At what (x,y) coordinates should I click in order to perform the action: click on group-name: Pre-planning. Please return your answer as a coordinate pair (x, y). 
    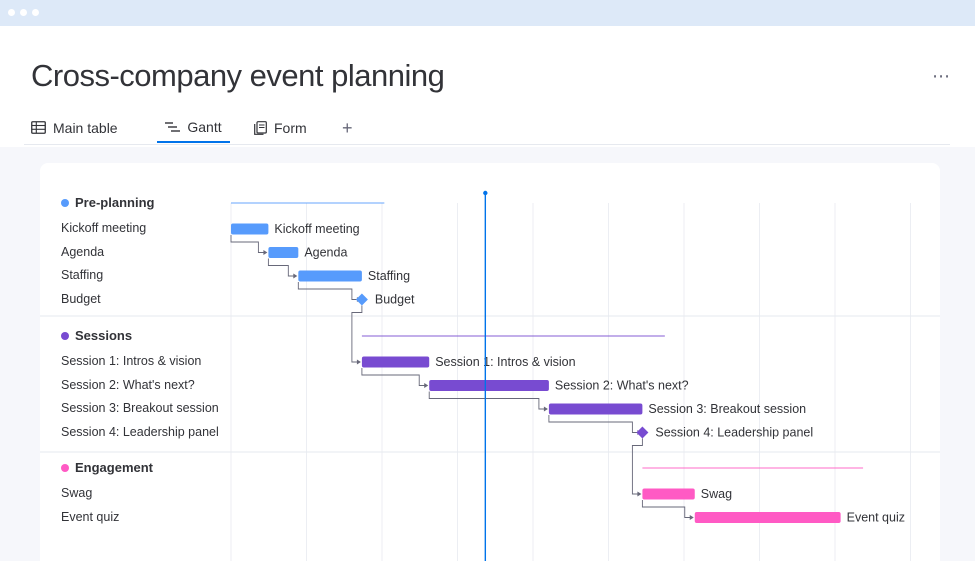
    Looking at the image, I should click on (115, 202).